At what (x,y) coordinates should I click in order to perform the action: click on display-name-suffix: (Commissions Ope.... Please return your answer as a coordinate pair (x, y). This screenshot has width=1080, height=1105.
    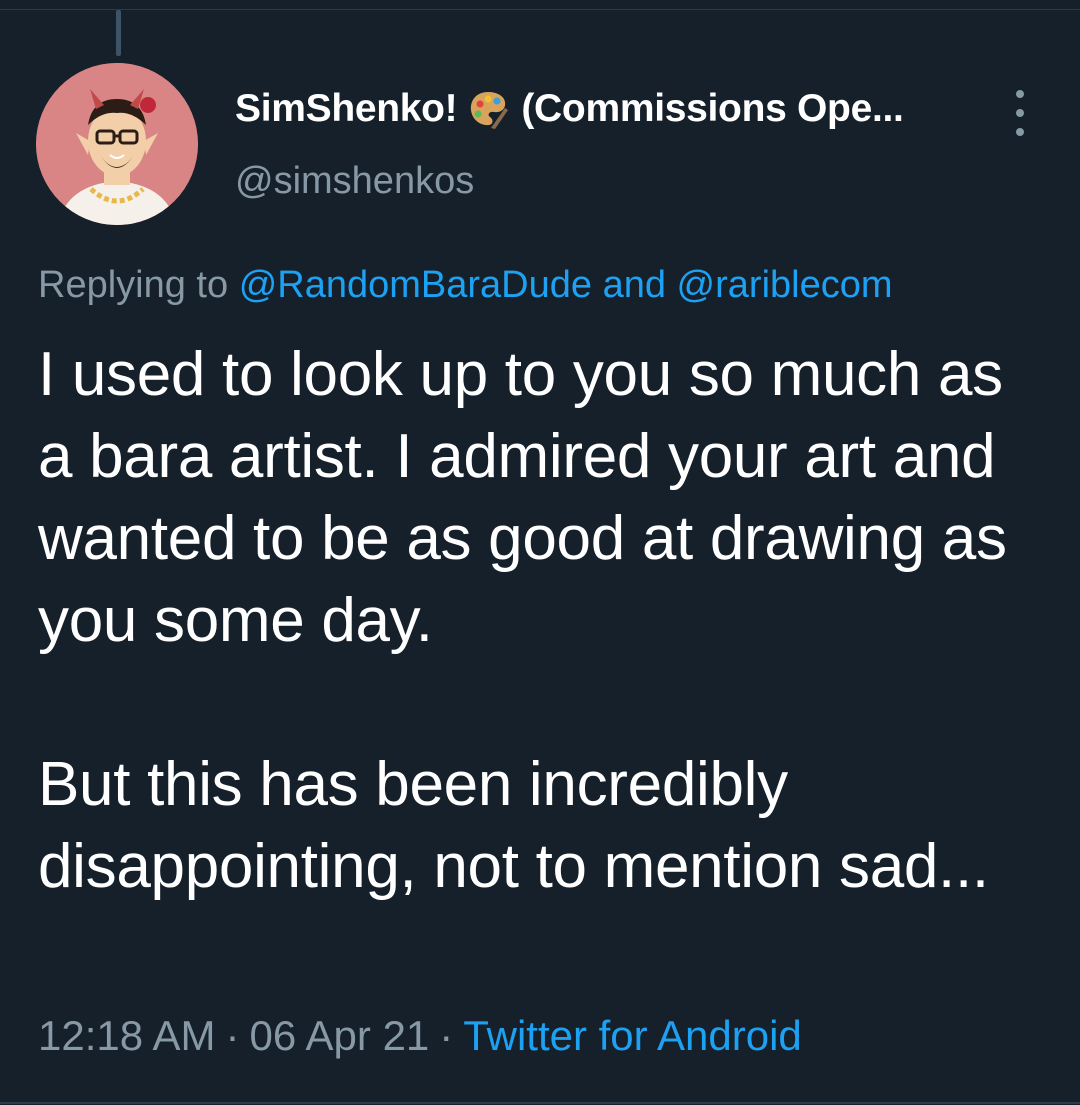
    Looking at the image, I should click on (712, 109).